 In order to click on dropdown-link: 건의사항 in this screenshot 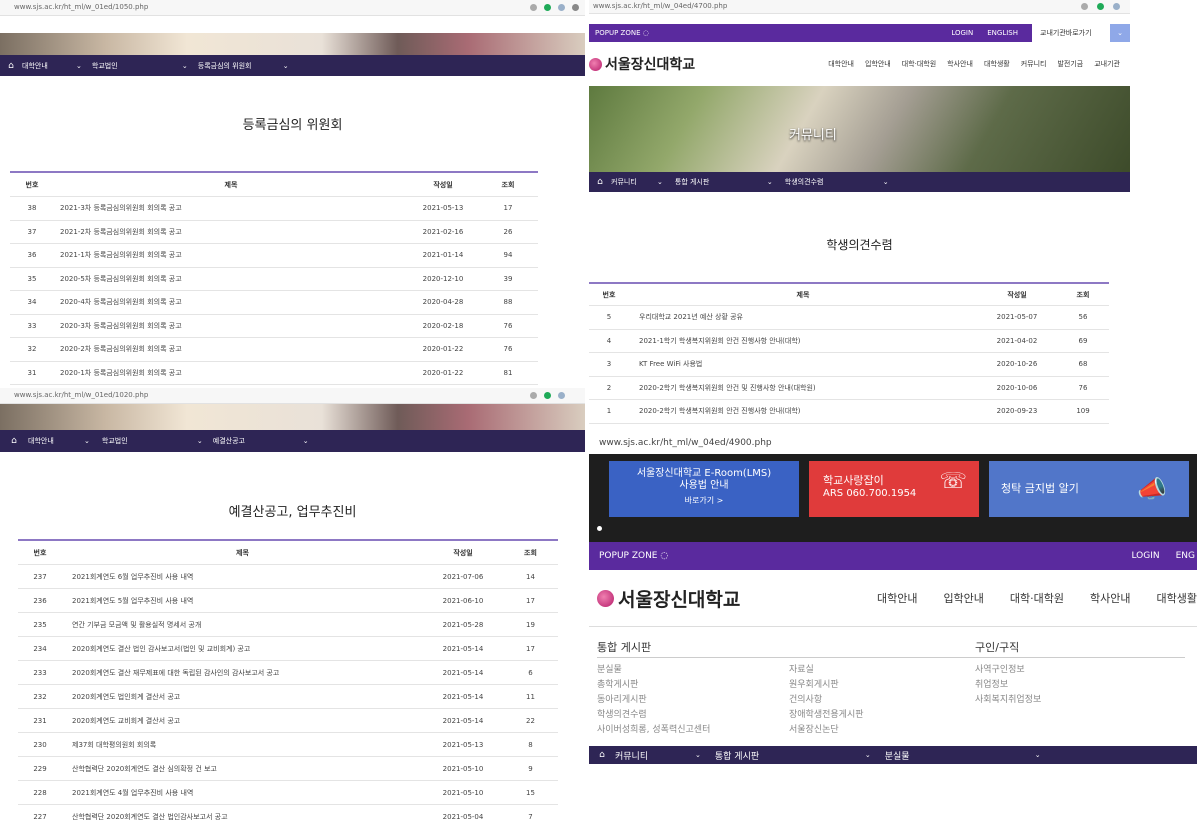, I will do `click(826, 700)`.